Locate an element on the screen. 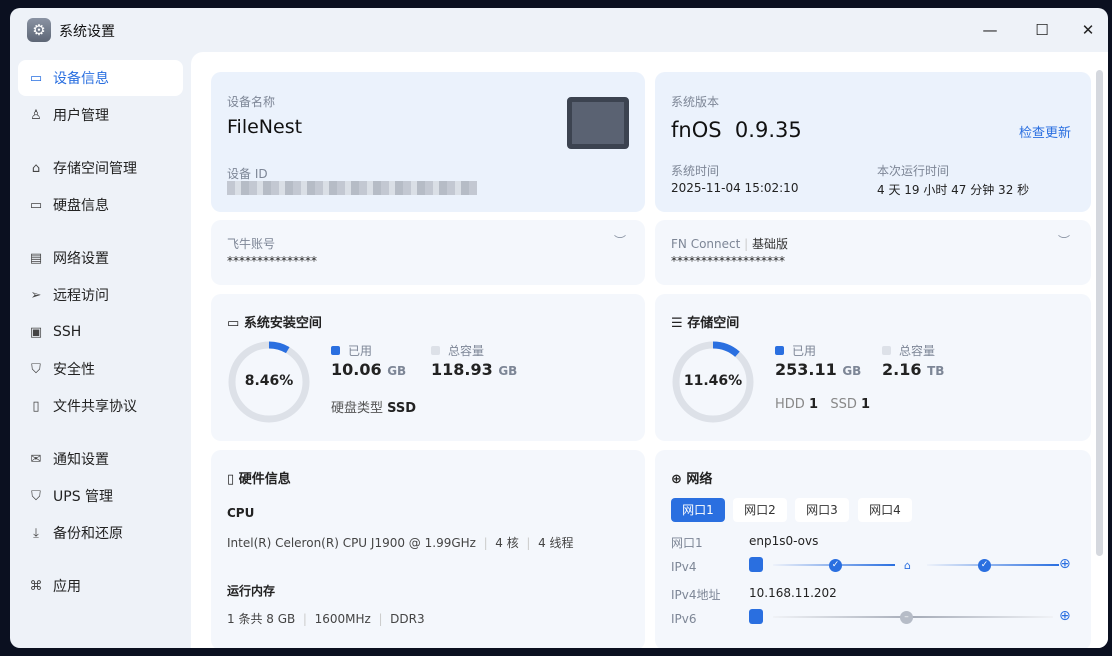  sidebar-item-label: 硬盘信息 is located at coordinates (81, 206).